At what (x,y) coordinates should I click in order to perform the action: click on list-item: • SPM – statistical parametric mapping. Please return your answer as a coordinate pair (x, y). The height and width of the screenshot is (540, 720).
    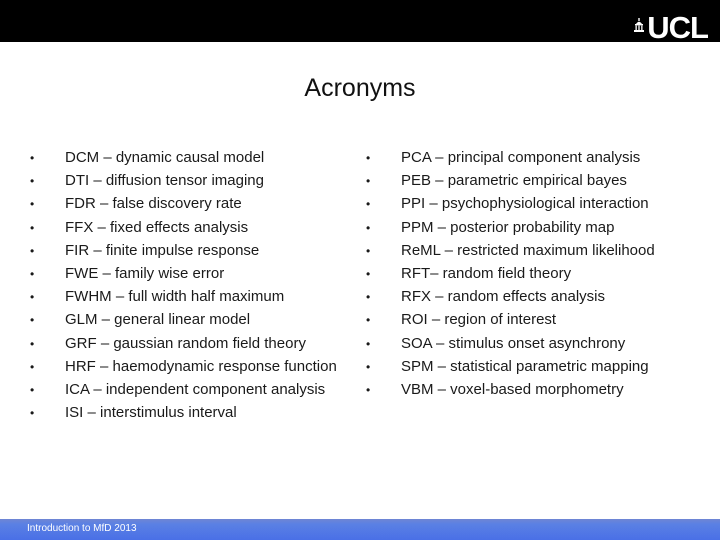
    Looking at the image, I should click on (536, 367).